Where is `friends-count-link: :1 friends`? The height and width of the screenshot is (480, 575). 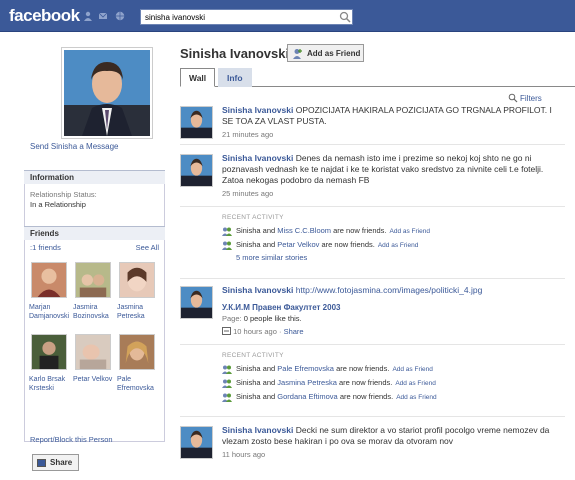 friends-count-link: :1 friends is located at coordinates (45, 247).